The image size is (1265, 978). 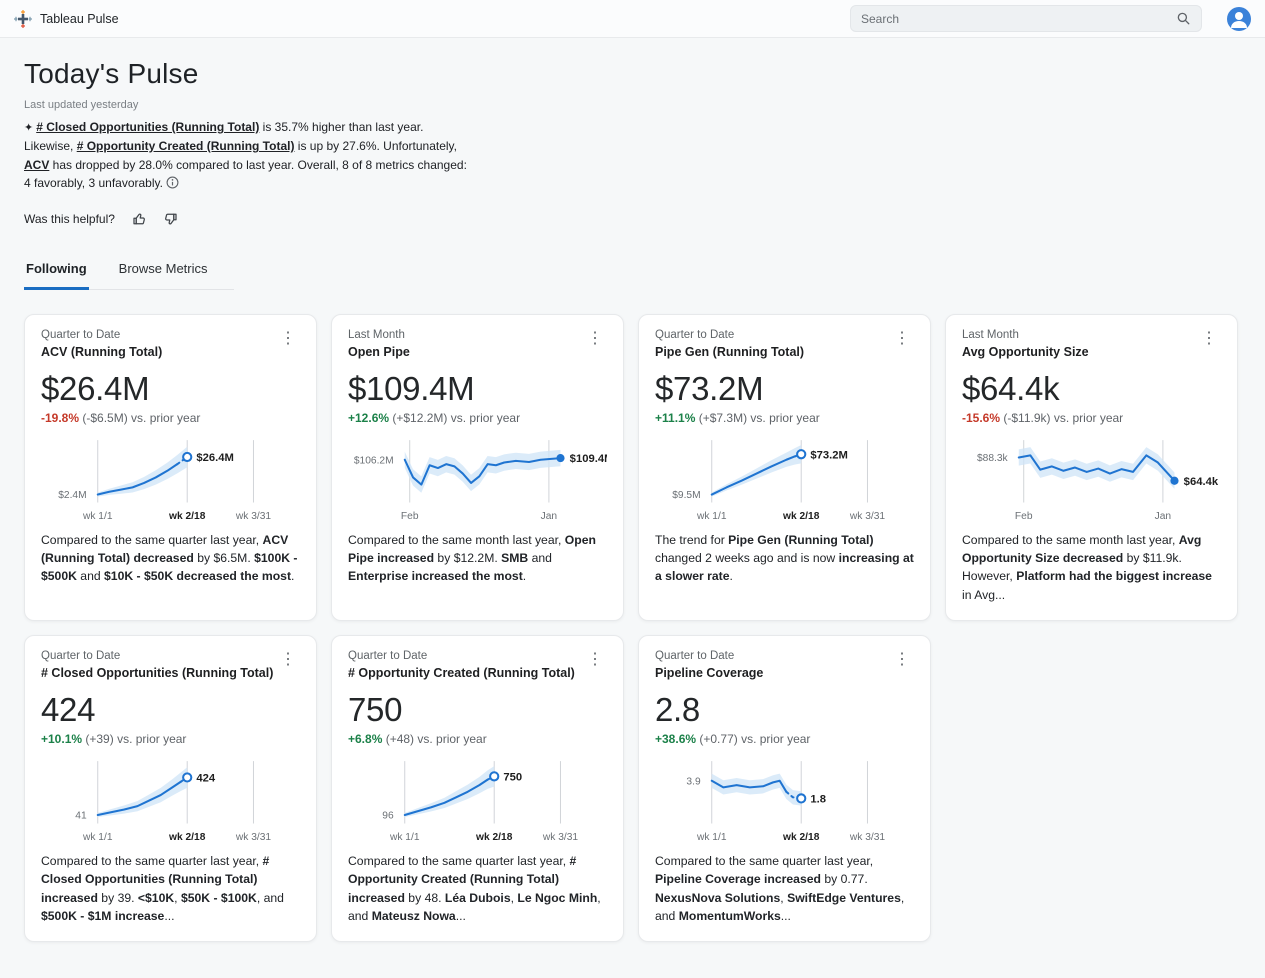 I want to click on card-change-percent: +38.6%, so click(x=676, y=739).